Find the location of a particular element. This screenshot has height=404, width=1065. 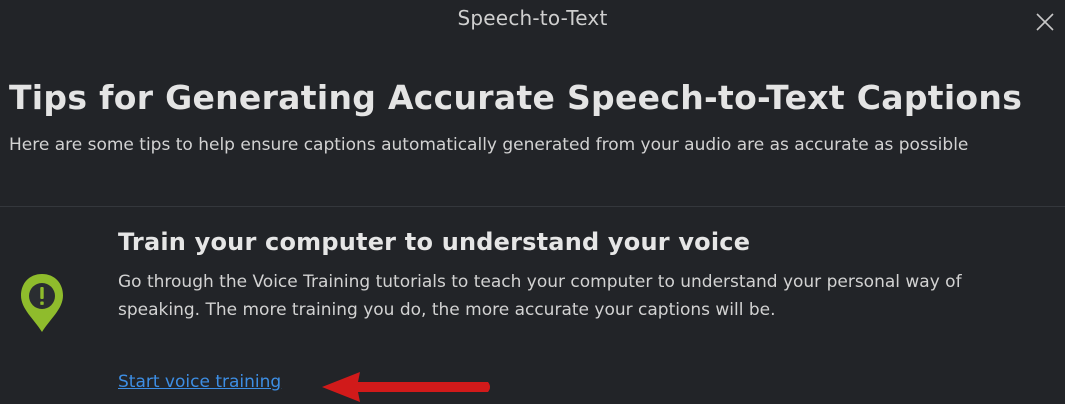

start-voice-training-link: Start voice training is located at coordinates (199, 382).